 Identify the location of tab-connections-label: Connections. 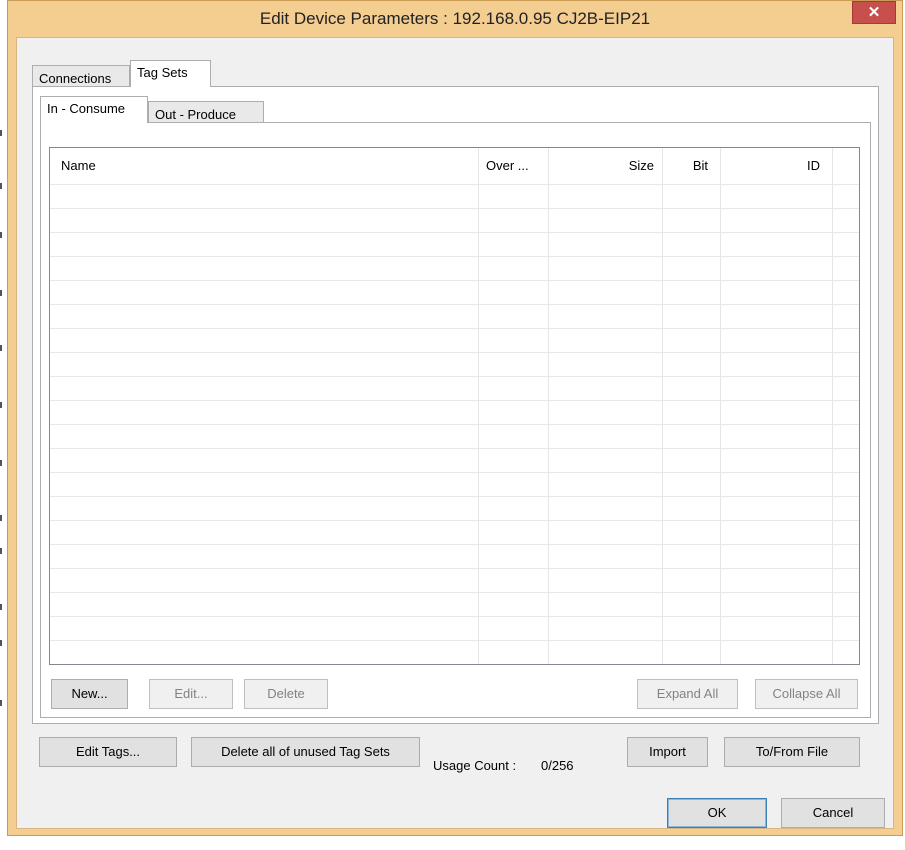
(75, 78).